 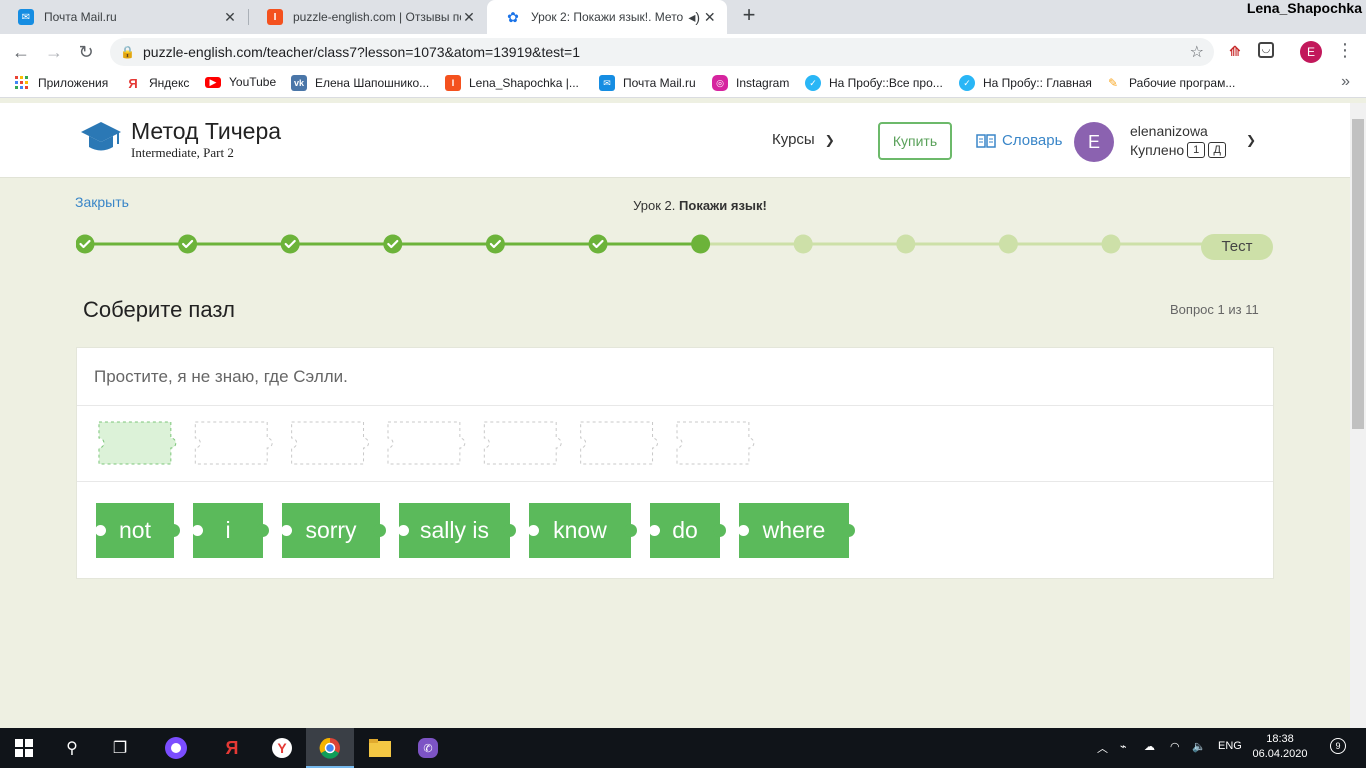 I want to click on answer-slots, so click(x=426, y=443).